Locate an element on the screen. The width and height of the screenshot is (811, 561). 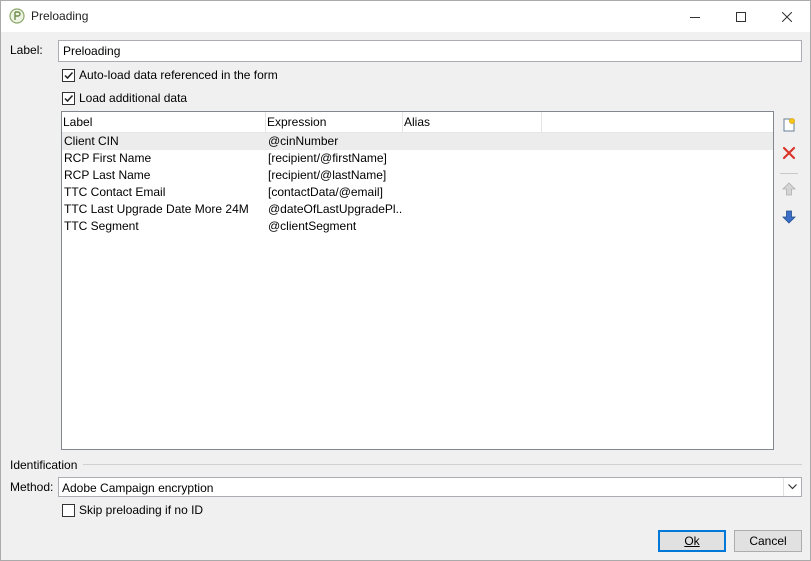
method-caption: Method: is located at coordinates (32, 487).